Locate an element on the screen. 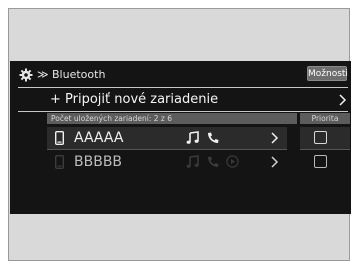 This screenshot has height=269, width=359. device-row-aaaaa: AAAAA is located at coordinates (180, 138).